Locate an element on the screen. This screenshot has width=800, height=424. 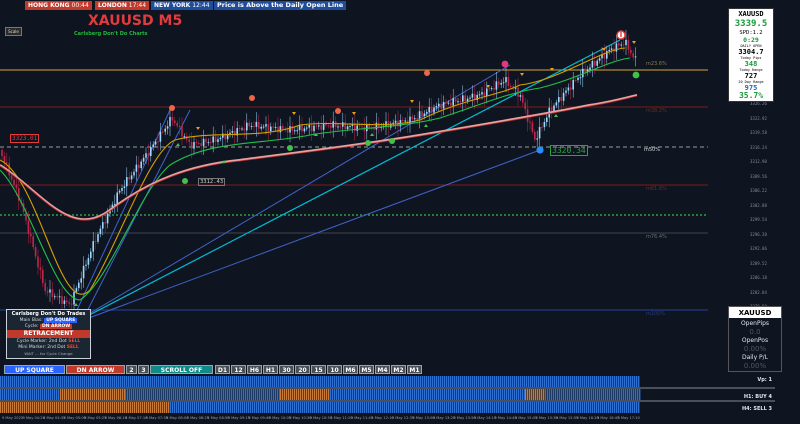
op-open-pips: 0.0 is located at coordinates (755, 332).